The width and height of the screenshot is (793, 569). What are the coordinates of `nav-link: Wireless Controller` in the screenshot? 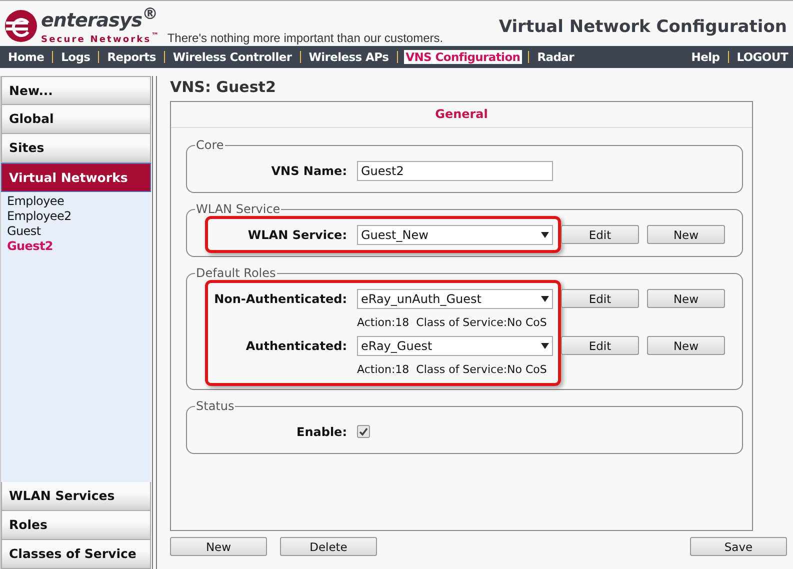 It's located at (232, 57).